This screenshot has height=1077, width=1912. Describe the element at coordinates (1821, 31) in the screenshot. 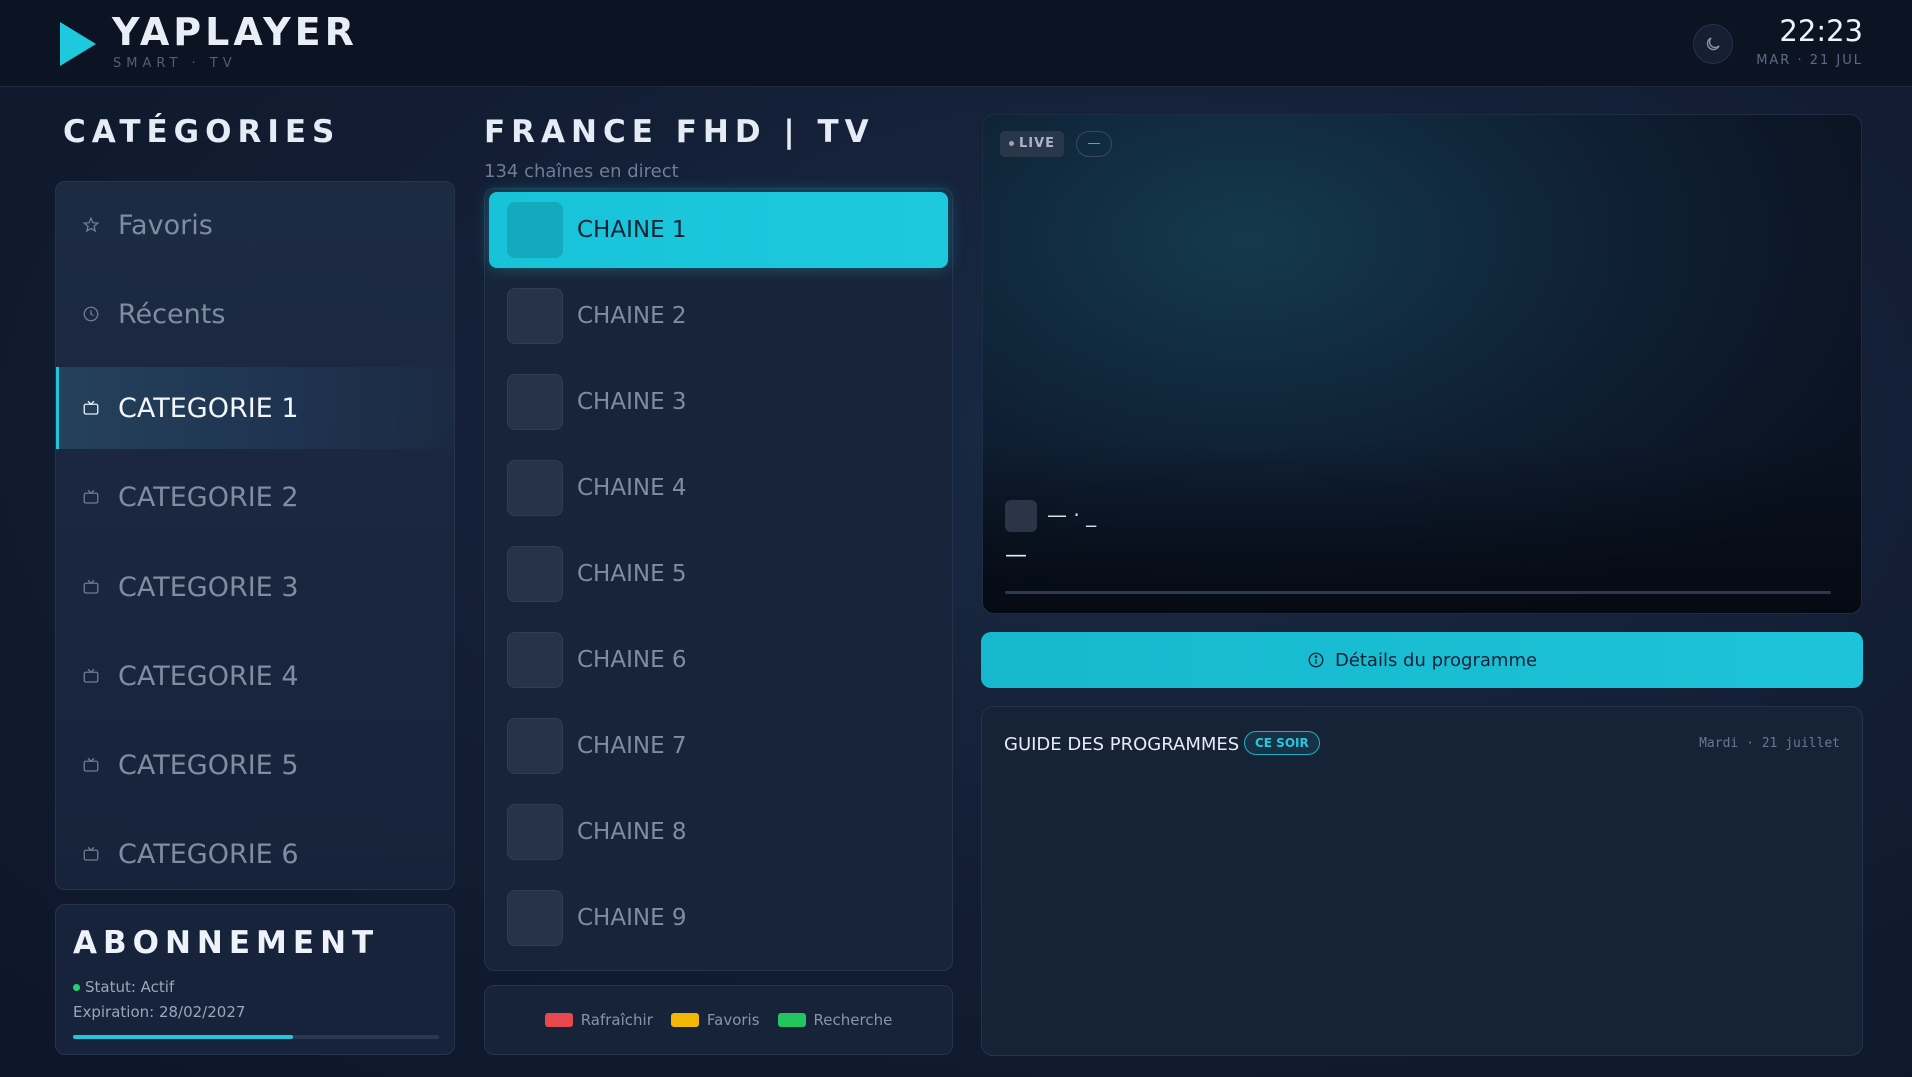

I see `clock-time: 22:23` at that location.